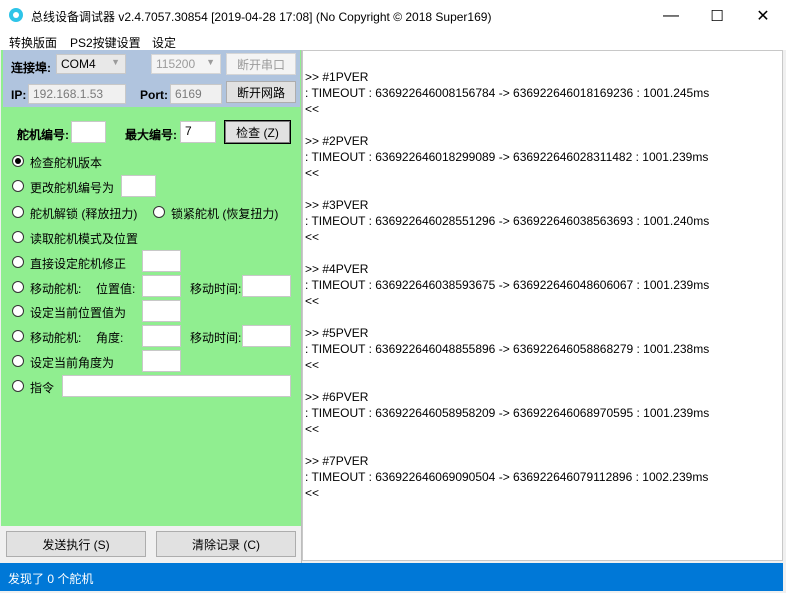 The height and width of the screenshot is (593, 786). I want to click on correction-input, so click(161, 261).